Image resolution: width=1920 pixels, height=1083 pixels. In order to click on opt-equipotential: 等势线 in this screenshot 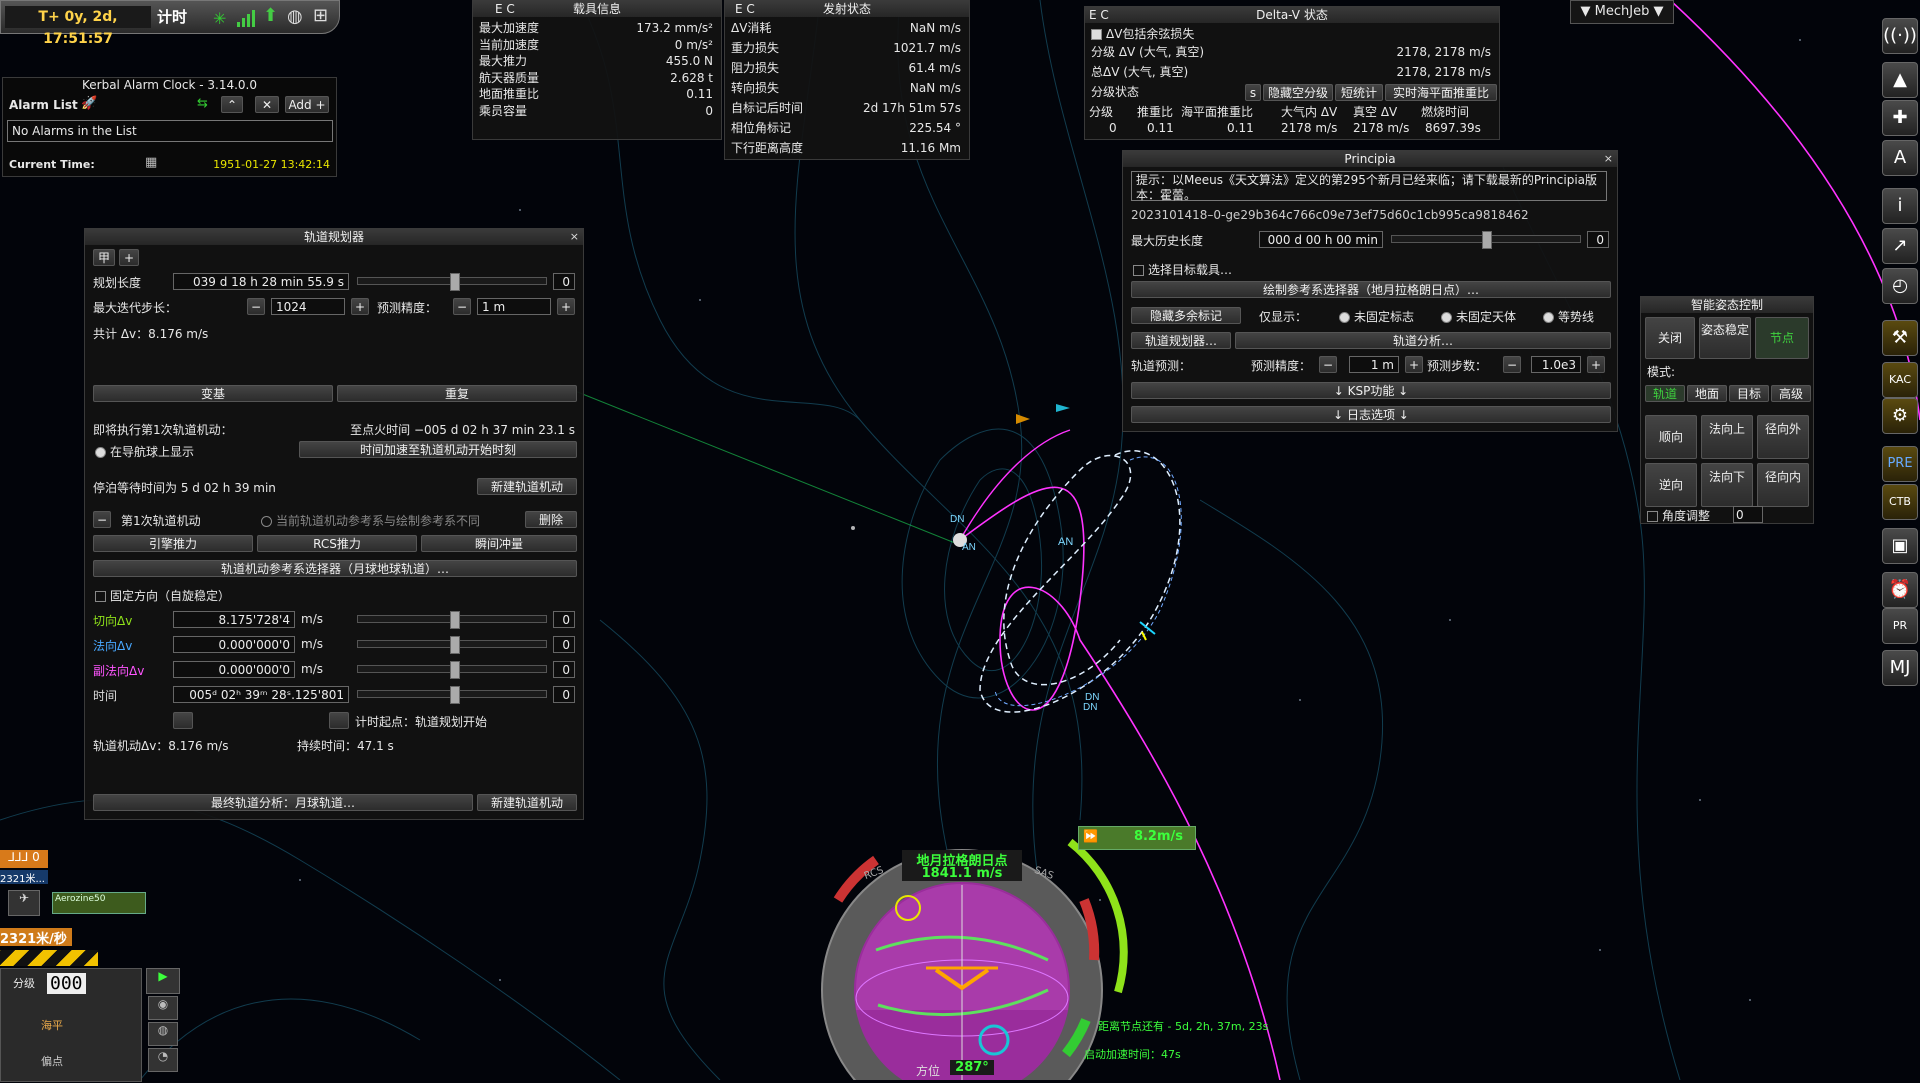, I will do `click(1568, 316)`.